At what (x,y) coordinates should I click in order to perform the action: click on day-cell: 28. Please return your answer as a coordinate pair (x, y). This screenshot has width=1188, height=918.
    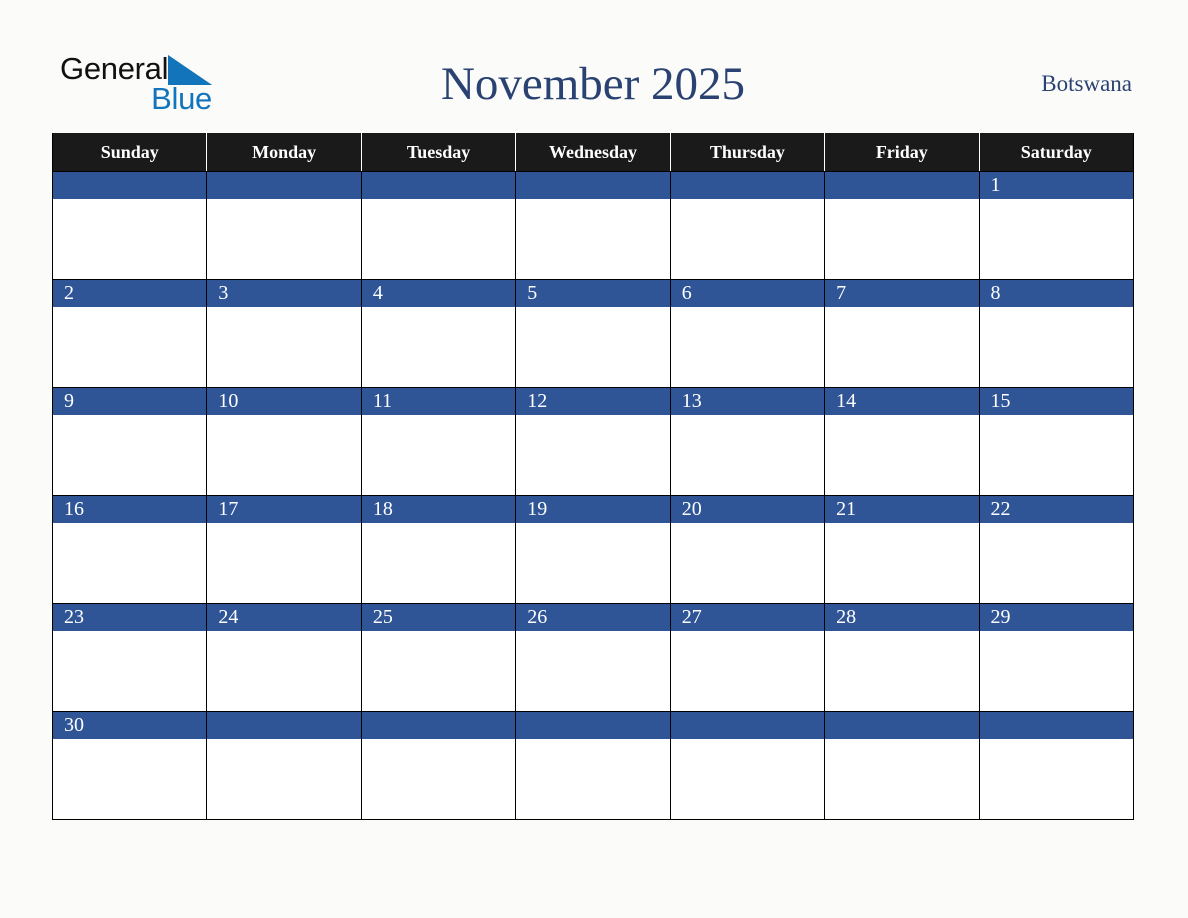
    Looking at the image, I should click on (902, 657).